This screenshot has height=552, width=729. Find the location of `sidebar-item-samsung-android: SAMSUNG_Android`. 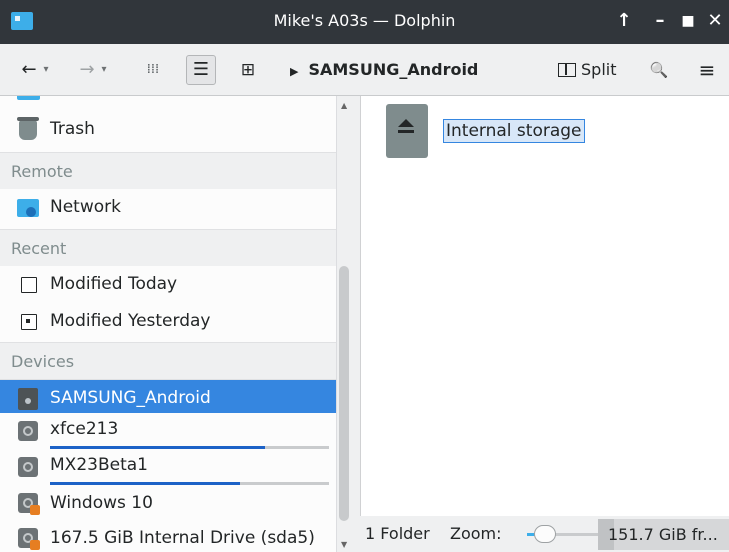

sidebar-item-samsung-android: SAMSUNG_Android is located at coordinates (168, 398).